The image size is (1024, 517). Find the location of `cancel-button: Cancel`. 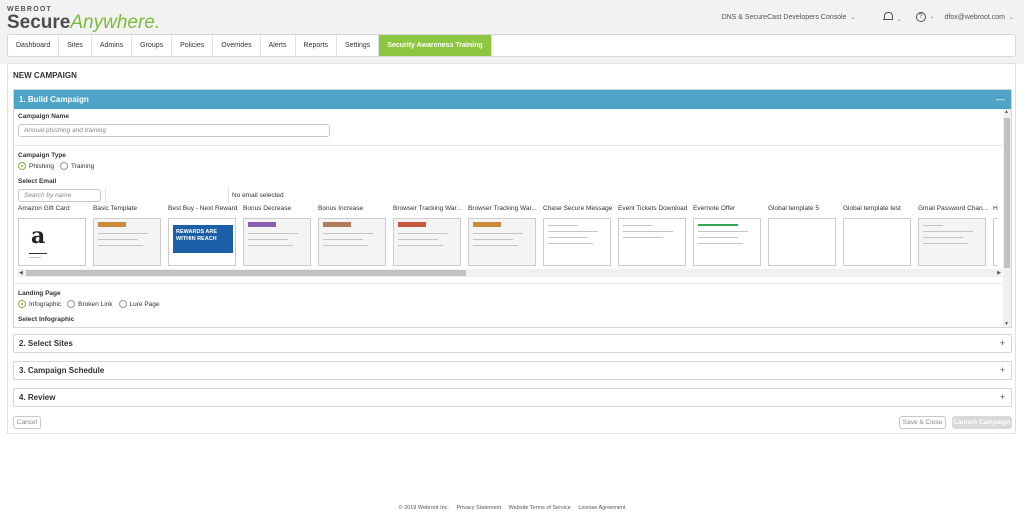

cancel-button: Cancel is located at coordinates (27, 422).